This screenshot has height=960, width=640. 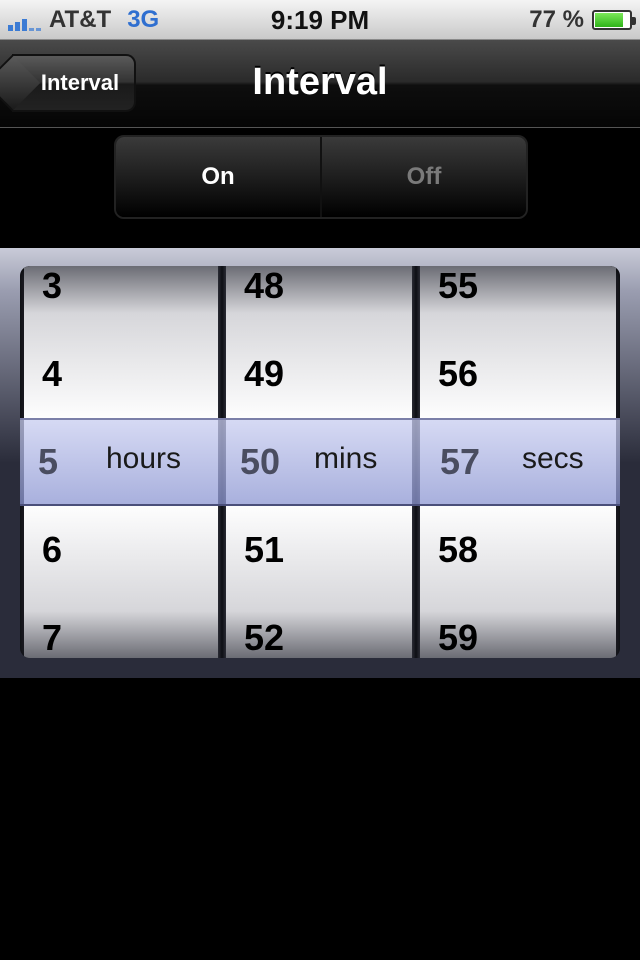 What do you see at coordinates (458, 626) in the screenshot?
I see `secs-row: 59` at bounding box center [458, 626].